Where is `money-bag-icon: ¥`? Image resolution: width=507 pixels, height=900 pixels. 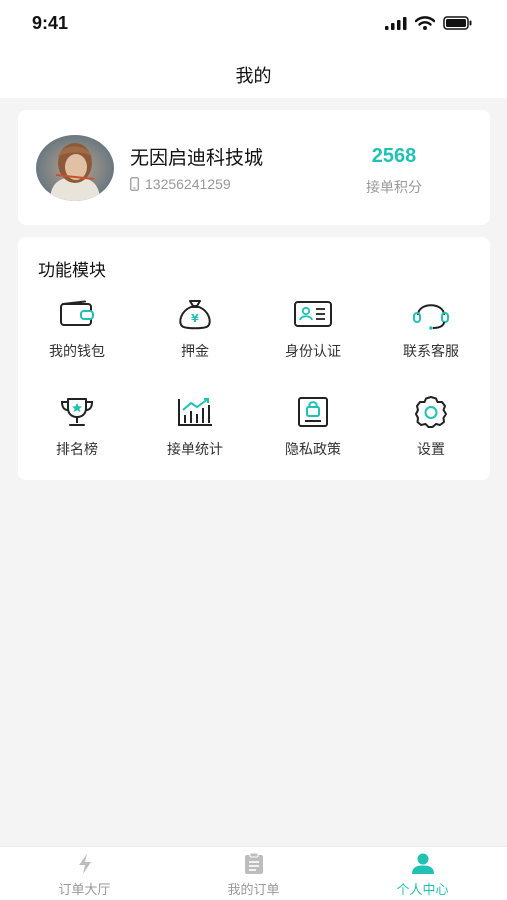 money-bag-icon: ¥ is located at coordinates (195, 314).